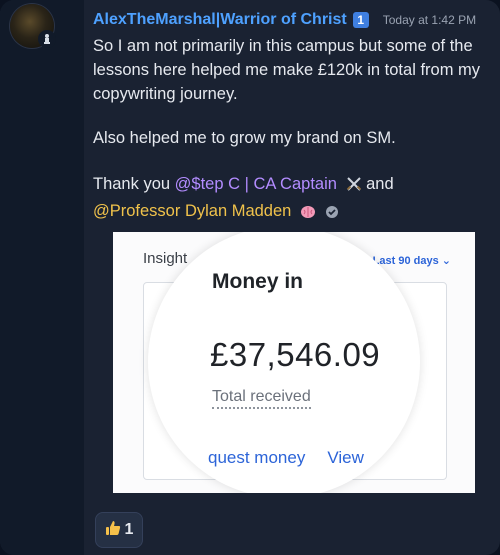 The width and height of the screenshot is (500, 555). What do you see at coordinates (345, 457) in the screenshot?
I see `view-link: View` at bounding box center [345, 457].